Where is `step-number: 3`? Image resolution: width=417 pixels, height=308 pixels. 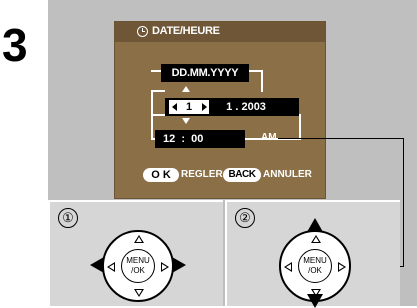 step-number: 3 is located at coordinates (15, 45).